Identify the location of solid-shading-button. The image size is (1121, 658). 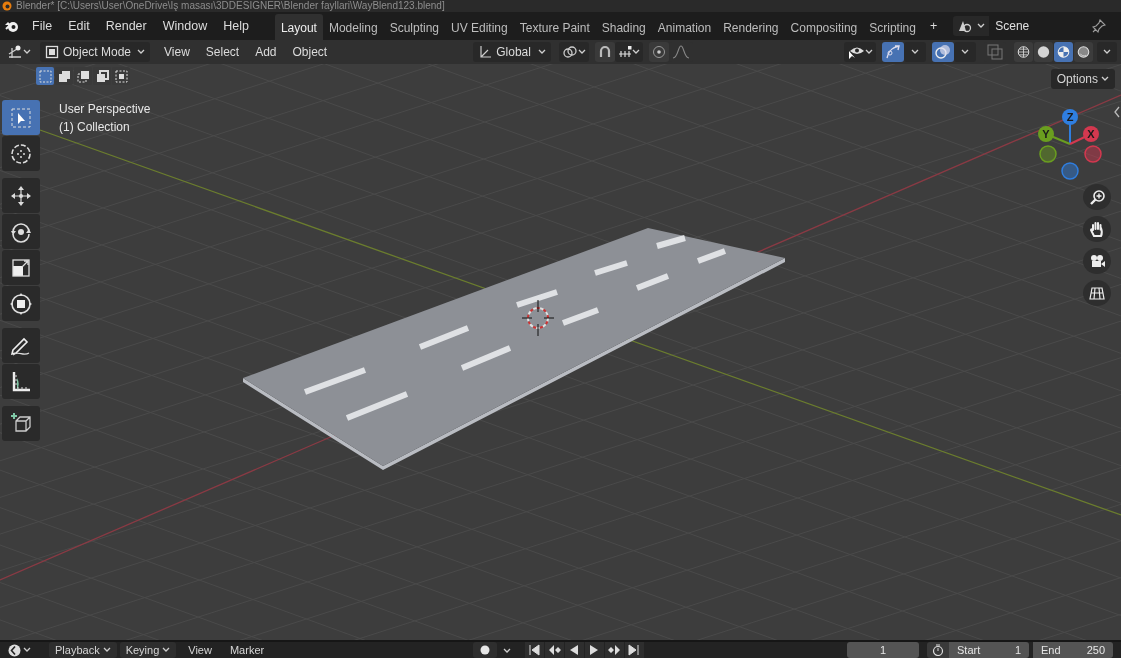
(1043, 52).